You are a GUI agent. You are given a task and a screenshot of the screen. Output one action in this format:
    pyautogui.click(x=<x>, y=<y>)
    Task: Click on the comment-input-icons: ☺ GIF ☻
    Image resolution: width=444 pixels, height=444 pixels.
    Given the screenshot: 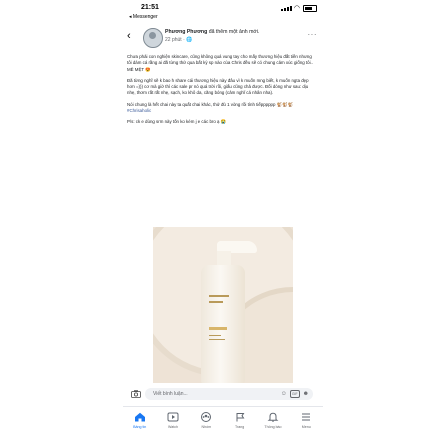 What is the action you would take?
    pyautogui.click(x=295, y=394)
    